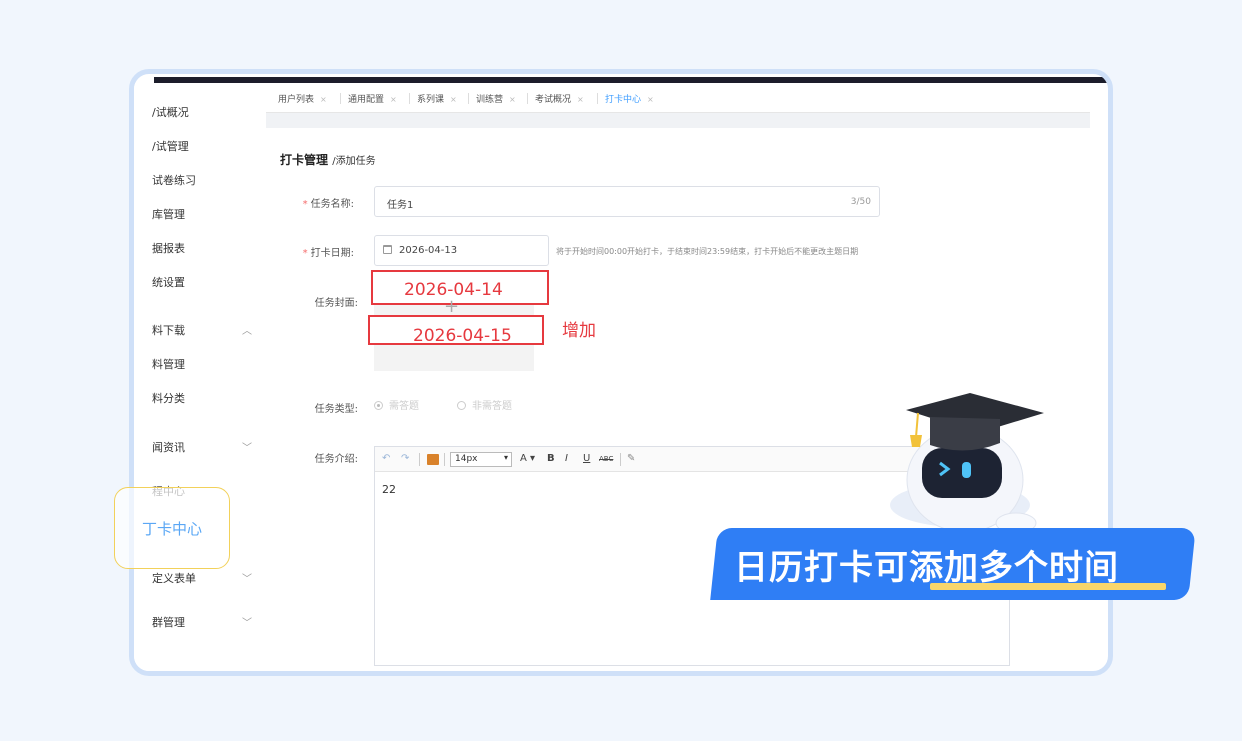 The image size is (1242, 741). Describe the element at coordinates (354, 161) in the screenshot. I see `page-subtitle: /添加任务` at that location.